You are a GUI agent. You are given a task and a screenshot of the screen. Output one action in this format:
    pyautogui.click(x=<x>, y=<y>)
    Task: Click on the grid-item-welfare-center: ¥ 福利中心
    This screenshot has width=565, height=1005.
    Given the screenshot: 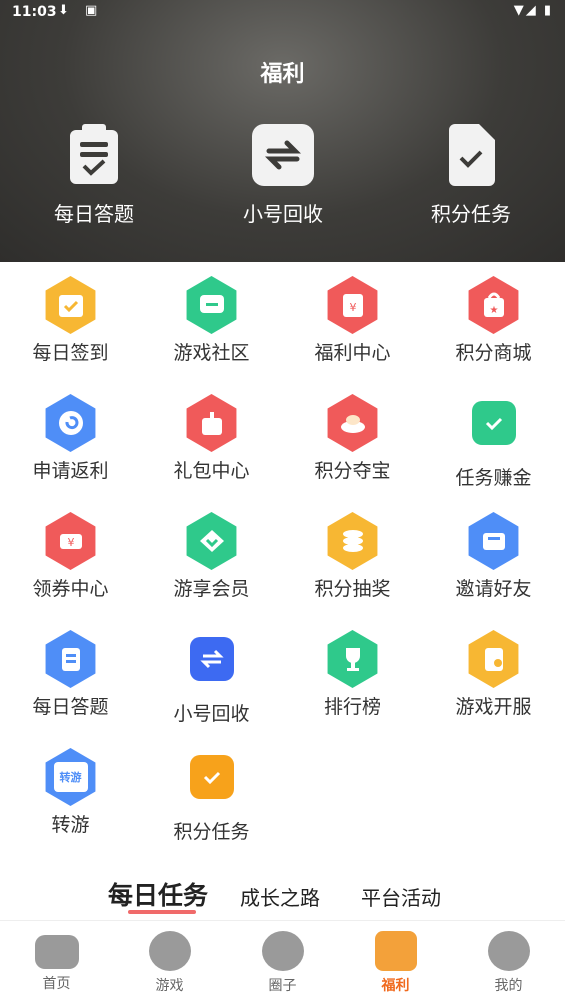 What is the action you would take?
    pyautogui.click(x=352, y=320)
    